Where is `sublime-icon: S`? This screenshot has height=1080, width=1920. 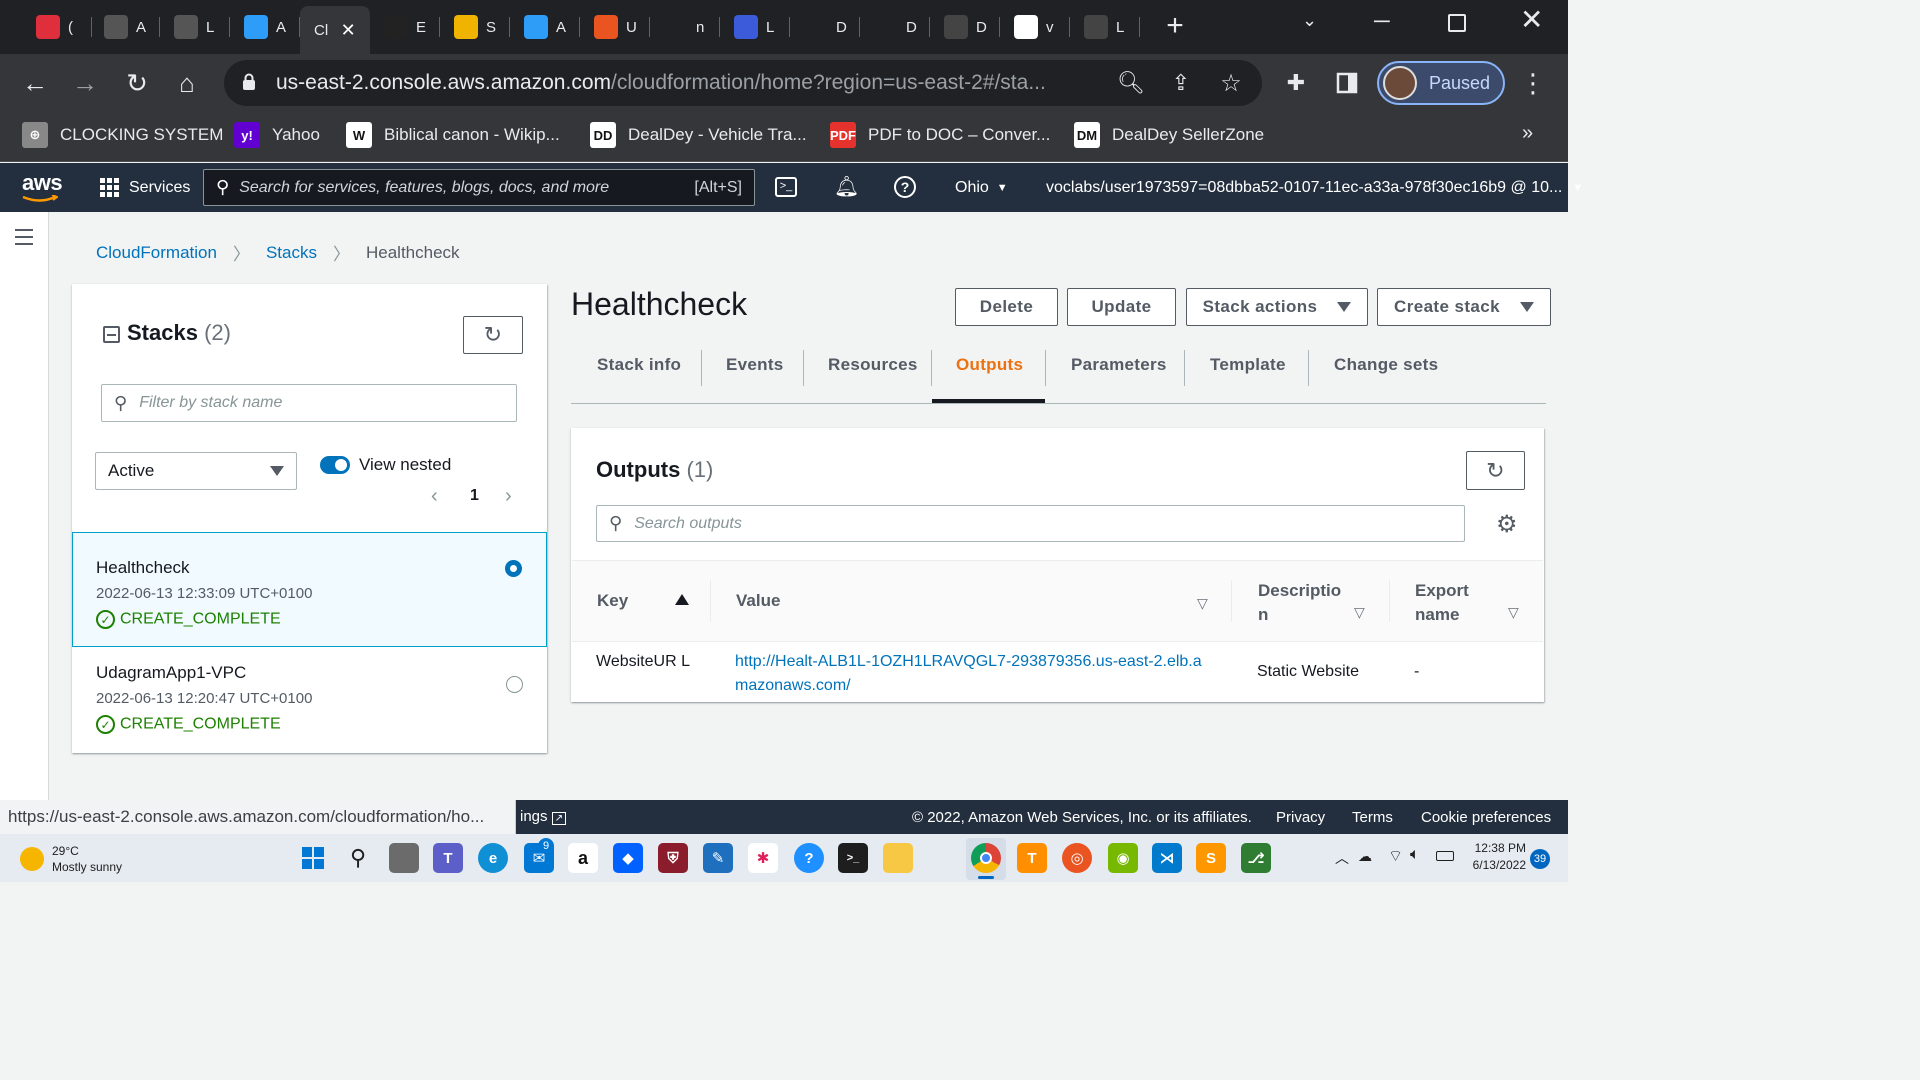 sublime-icon: S is located at coordinates (1211, 858).